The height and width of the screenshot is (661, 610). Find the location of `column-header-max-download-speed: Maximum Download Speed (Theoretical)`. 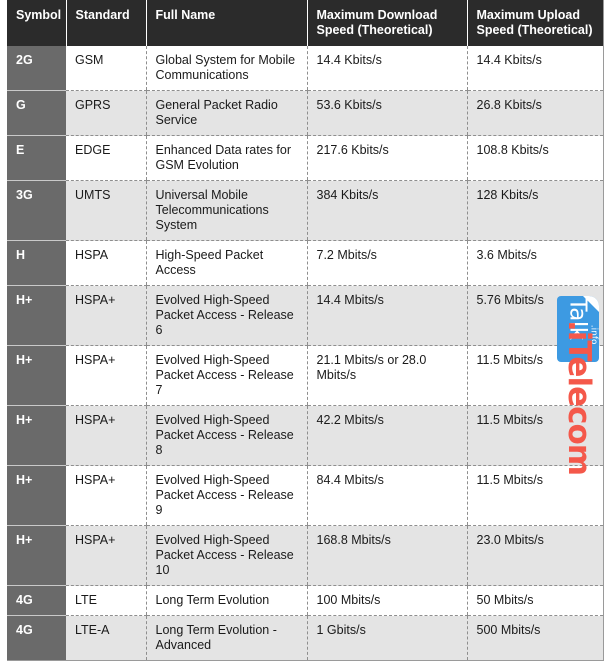

column-header-max-download-speed: Maximum Download Speed (Theoretical) is located at coordinates (386, 23).